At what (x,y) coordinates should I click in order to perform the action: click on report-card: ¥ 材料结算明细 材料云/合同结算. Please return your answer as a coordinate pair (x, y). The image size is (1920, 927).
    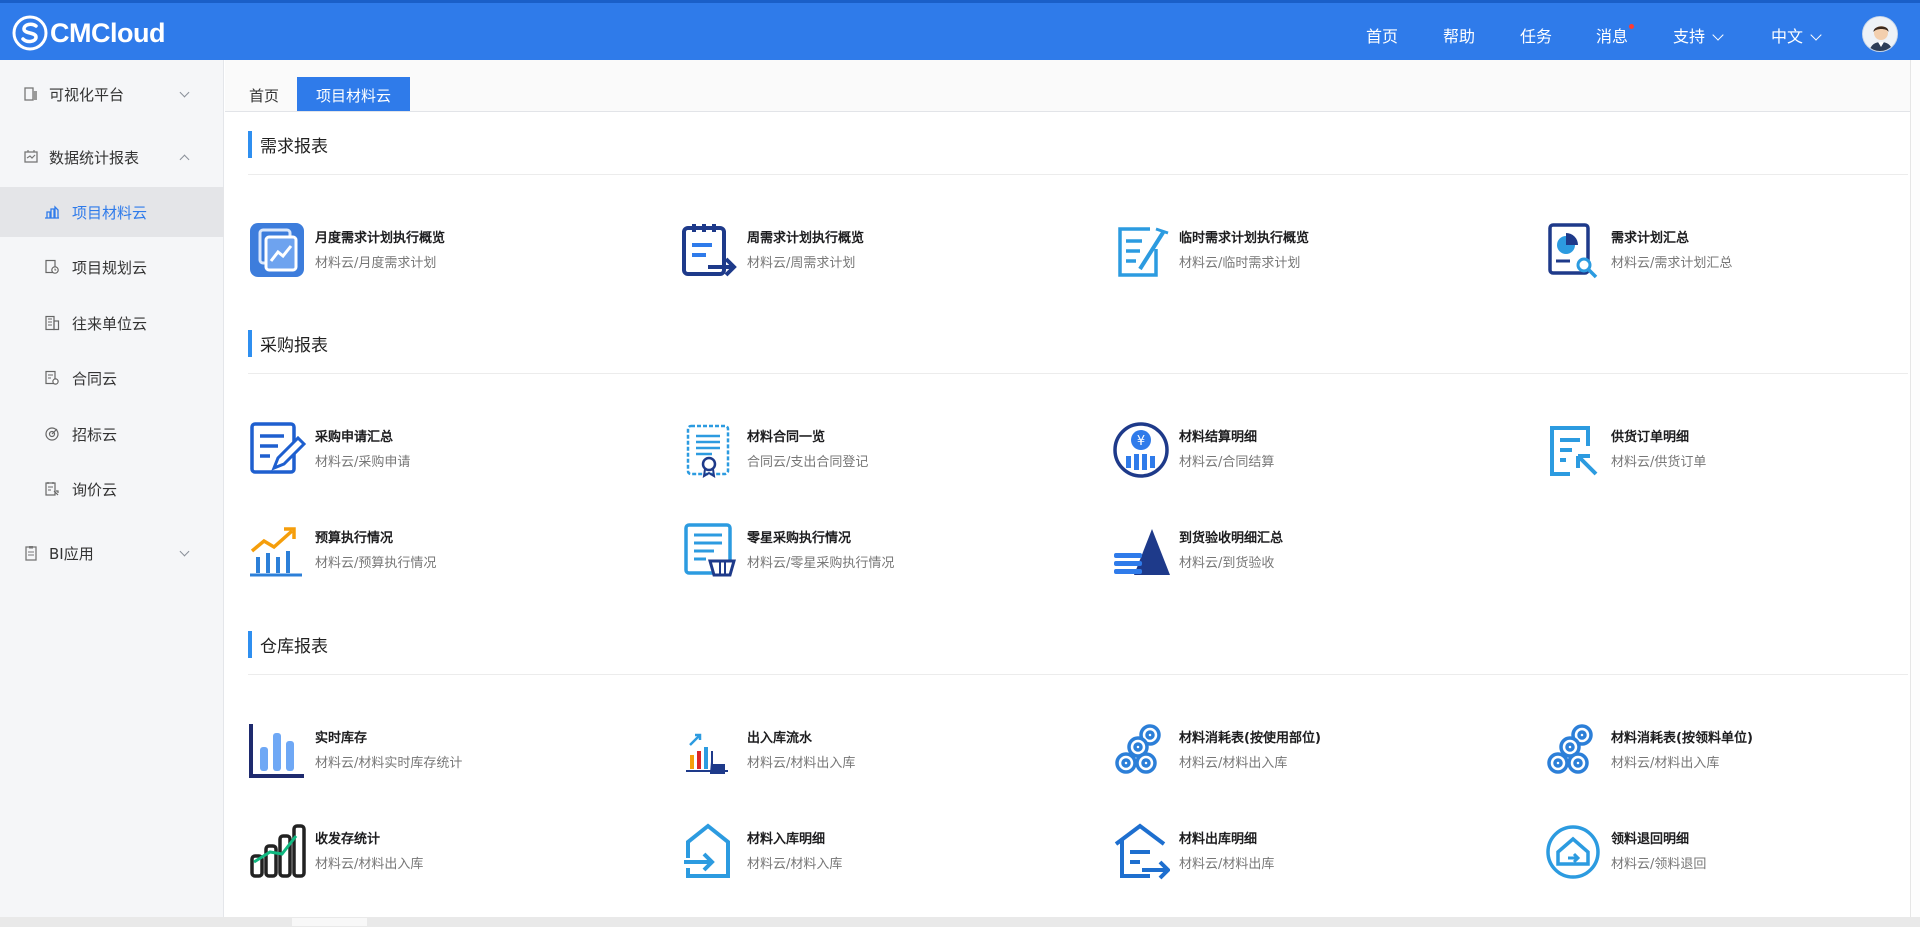
    Looking at the image, I should click on (1322, 448).